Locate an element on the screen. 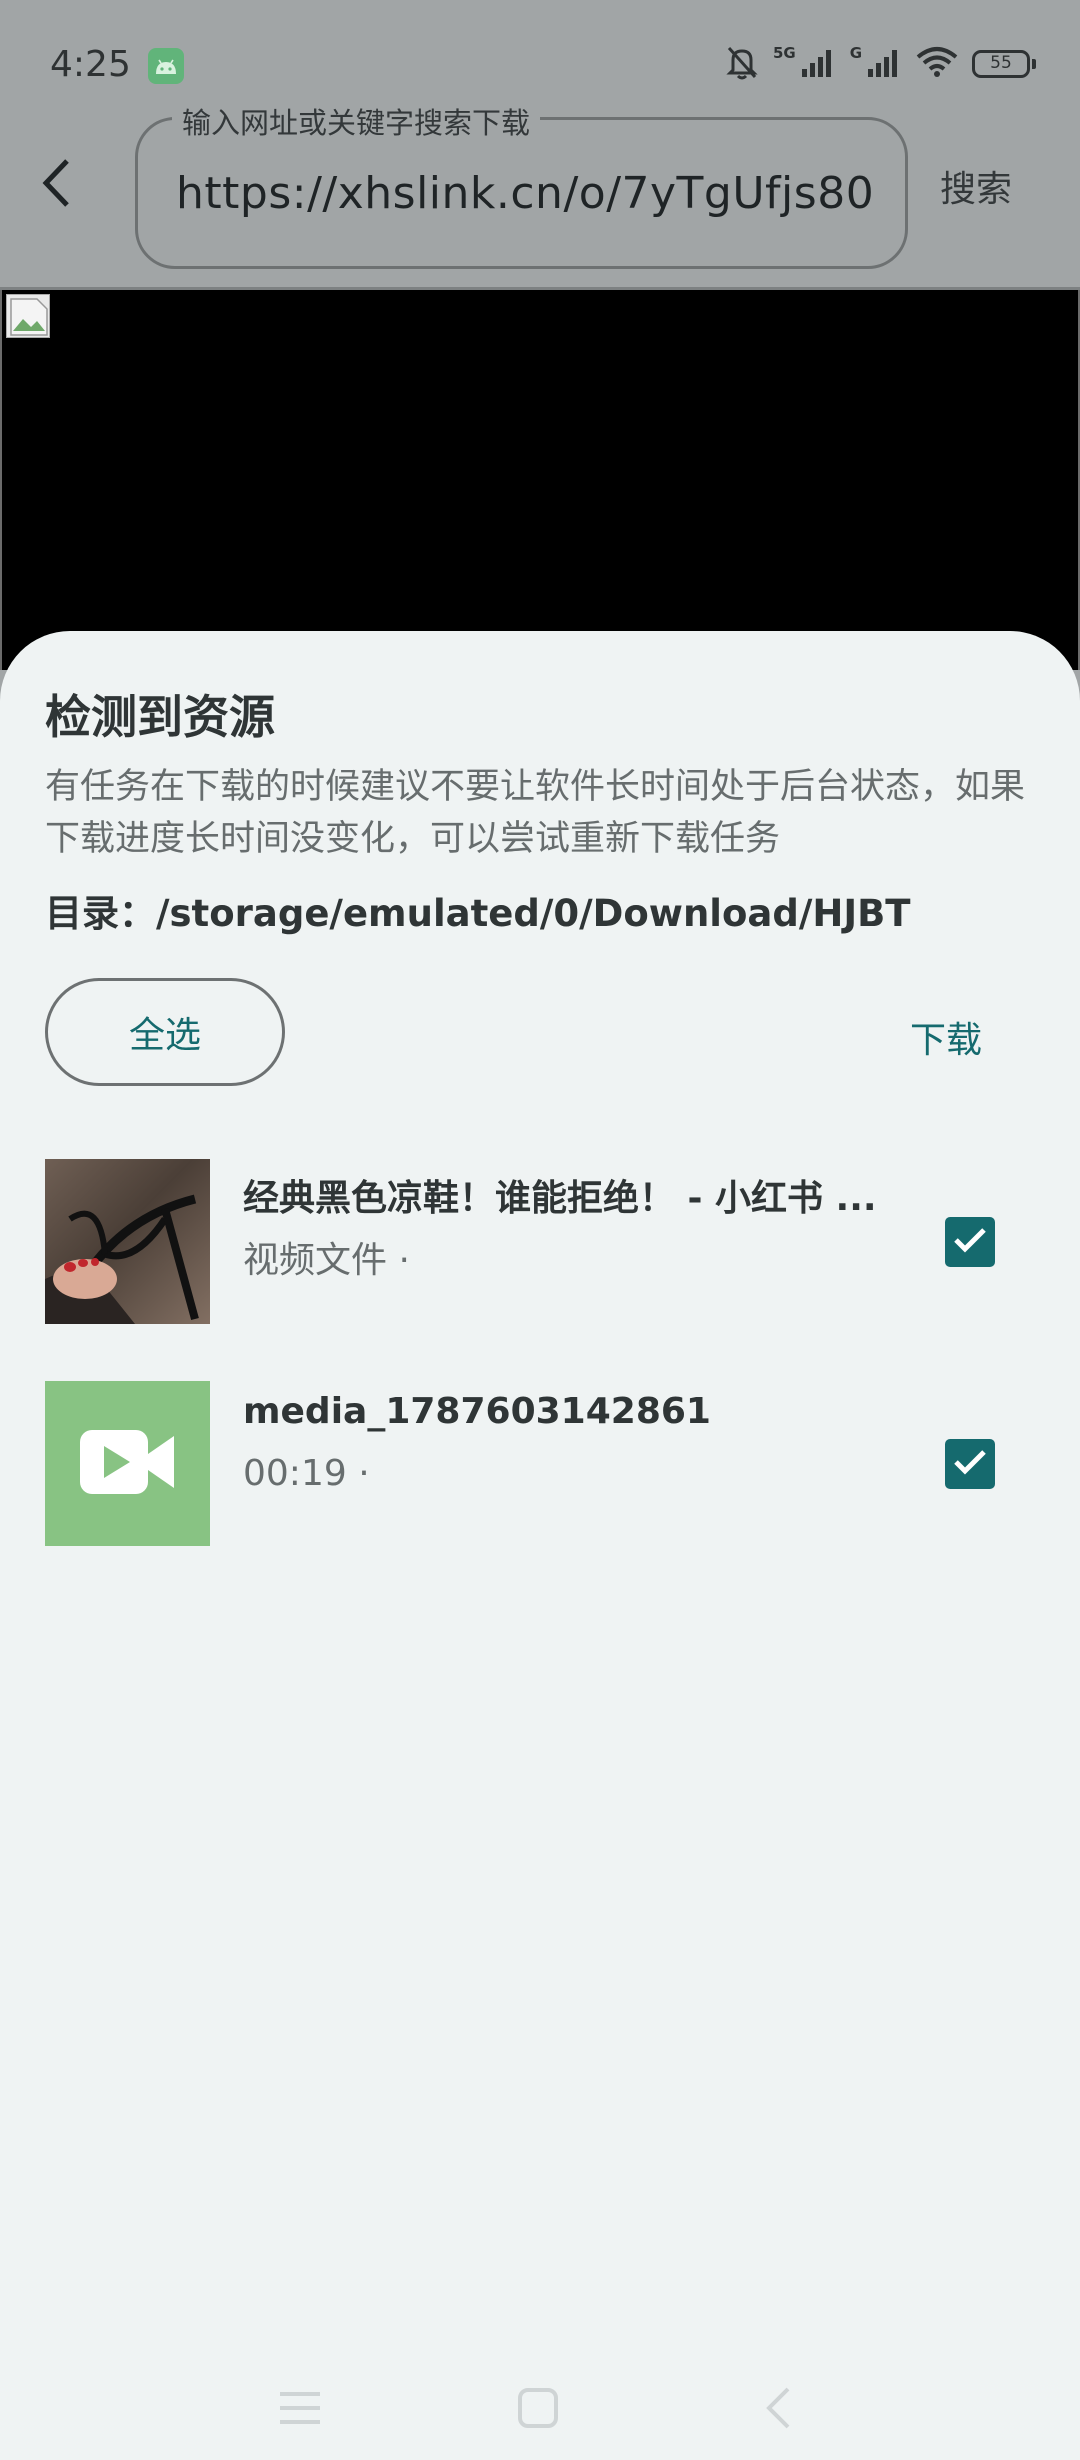 The width and height of the screenshot is (1080, 2460). recent-apps-button is located at coordinates (300, 2410).